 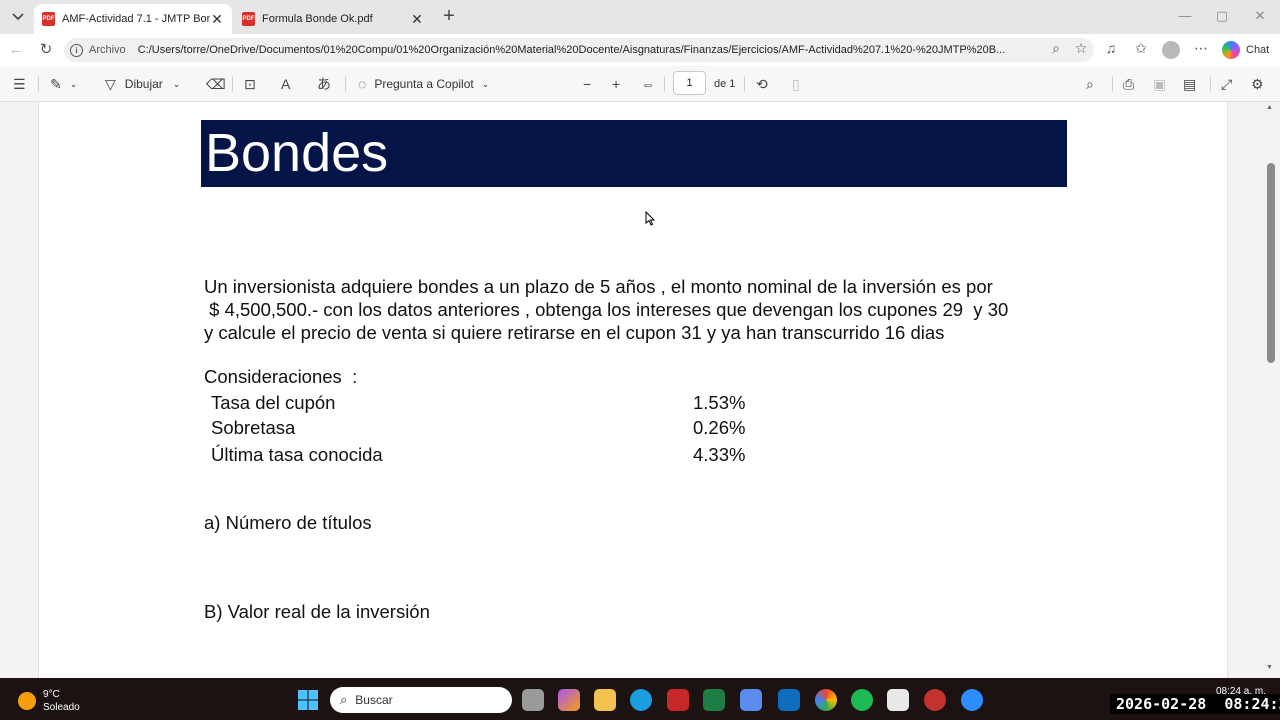 I want to click on read-aloud-icon: ♫, so click(x=1111, y=48).